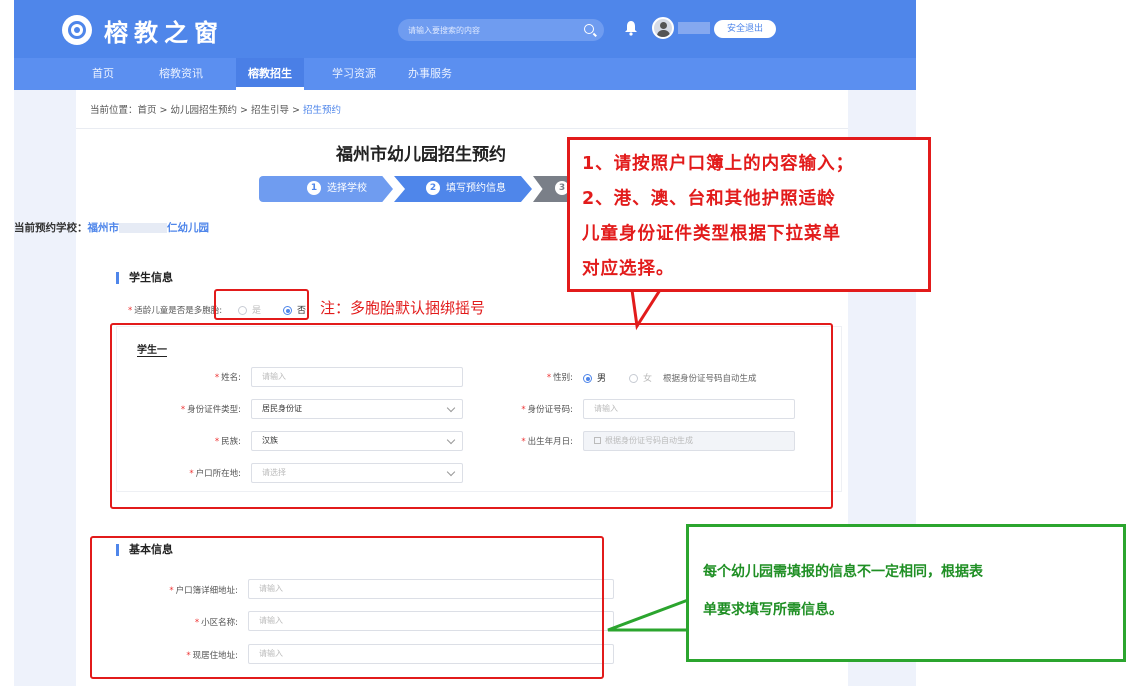  What do you see at coordinates (430, 74) in the screenshot?
I see `nav-services: 办事服务` at bounding box center [430, 74].